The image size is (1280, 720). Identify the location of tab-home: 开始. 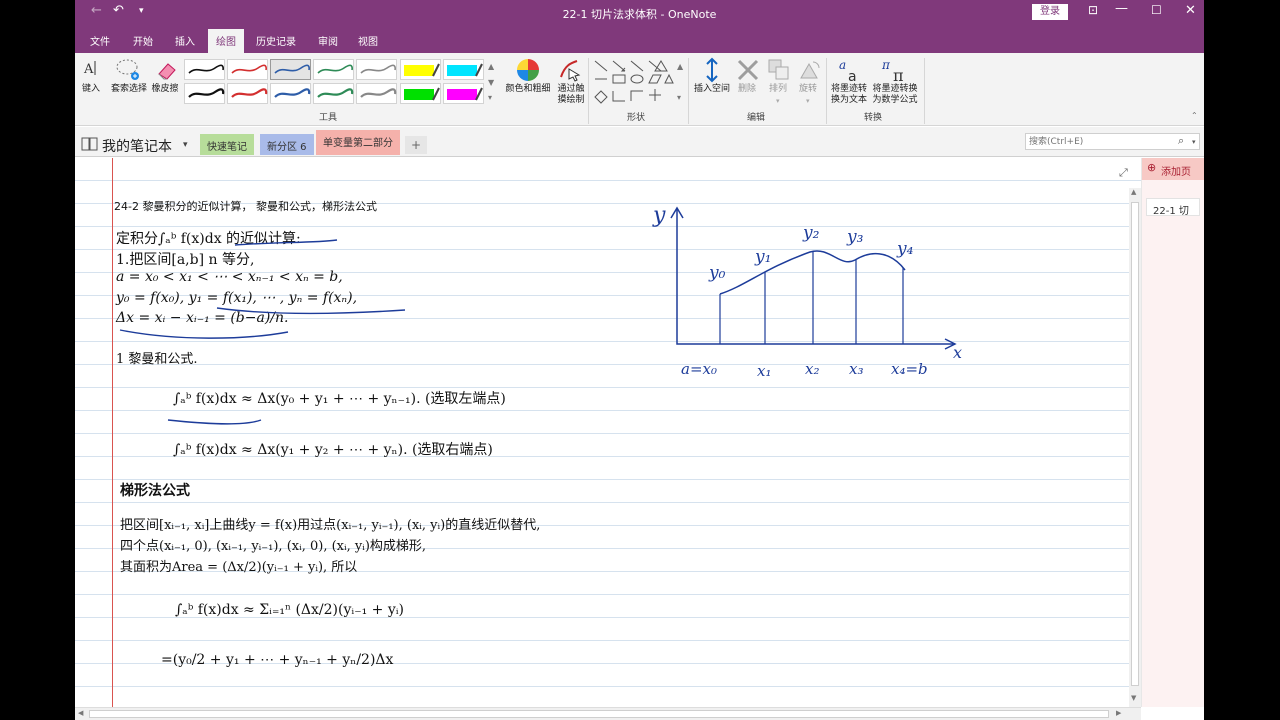
(143, 40).